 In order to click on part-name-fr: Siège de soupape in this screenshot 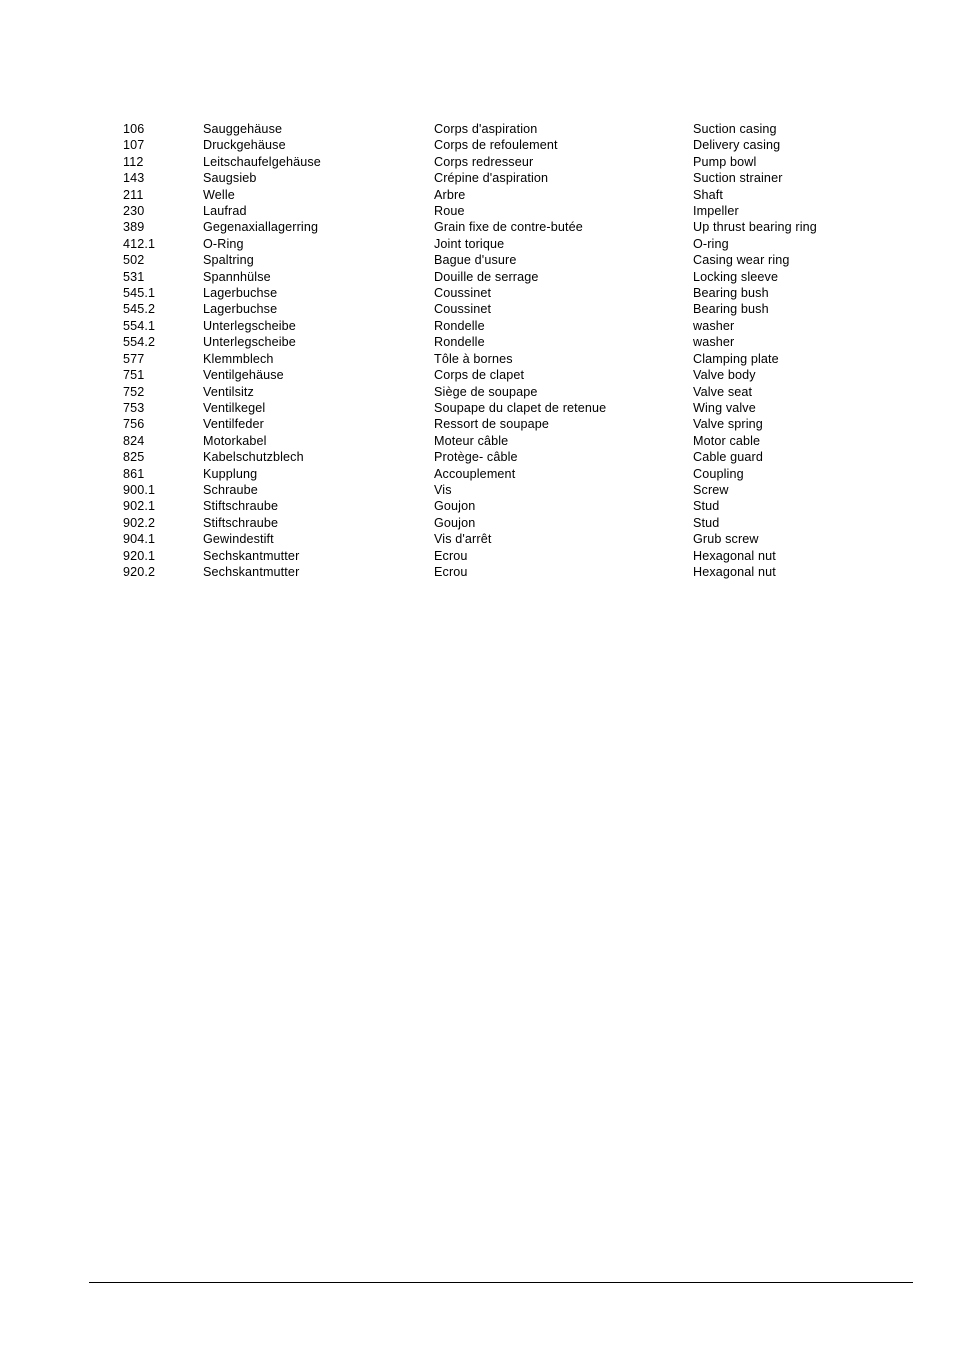, I will do `click(486, 391)`.